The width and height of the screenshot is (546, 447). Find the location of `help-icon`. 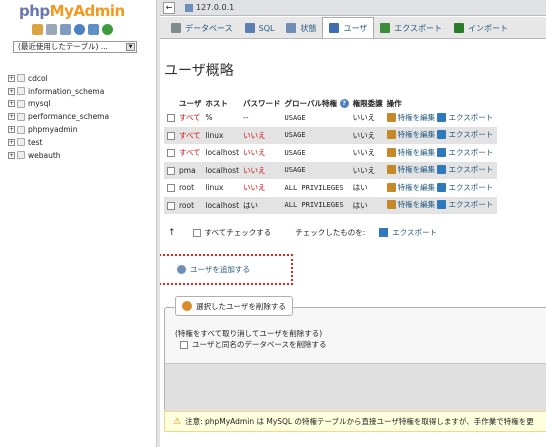

help-icon is located at coordinates (79, 29).